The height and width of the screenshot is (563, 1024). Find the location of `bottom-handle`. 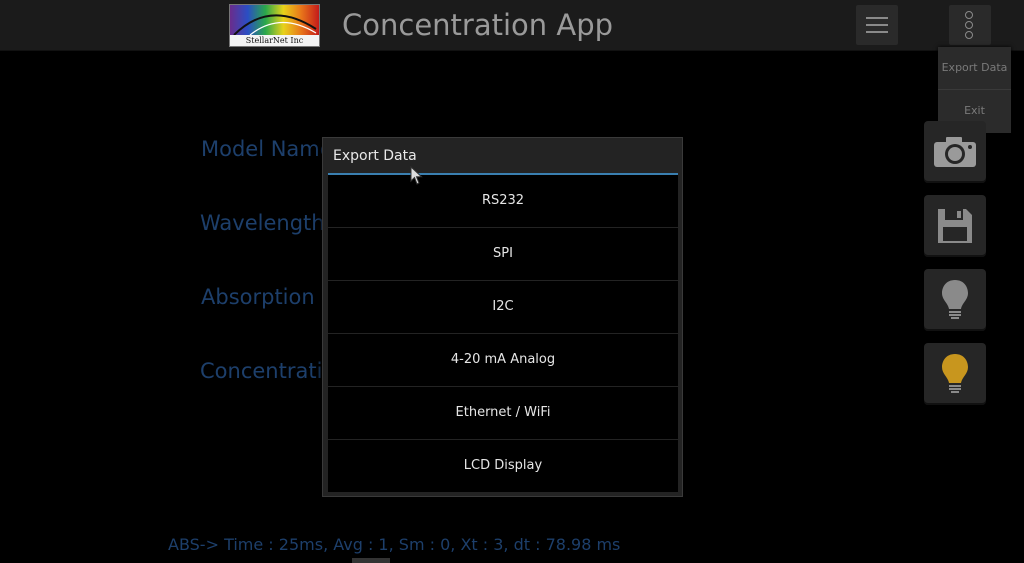

bottom-handle is located at coordinates (371, 560).